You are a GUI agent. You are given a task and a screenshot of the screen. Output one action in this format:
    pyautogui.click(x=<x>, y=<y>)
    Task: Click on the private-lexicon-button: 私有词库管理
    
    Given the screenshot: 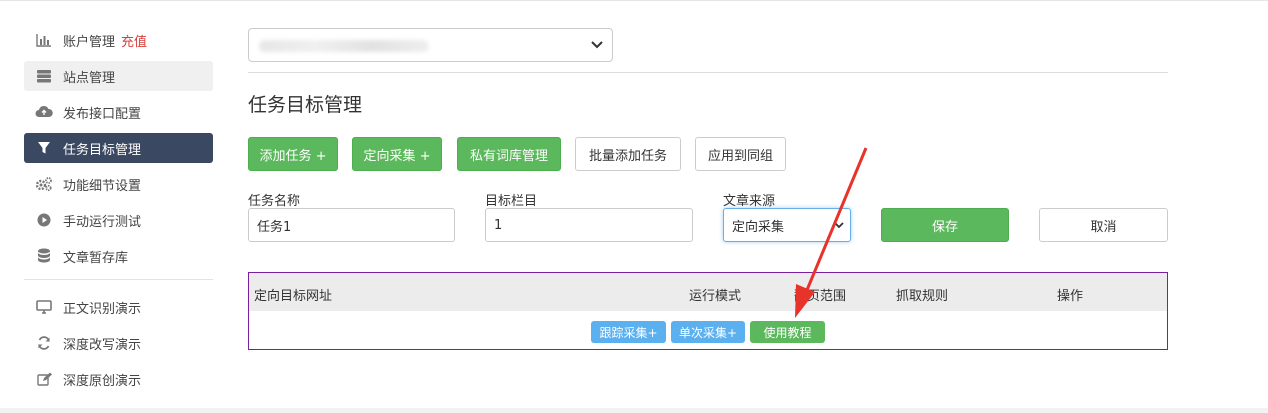 What is the action you would take?
    pyautogui.click(x=509, y=154)
    